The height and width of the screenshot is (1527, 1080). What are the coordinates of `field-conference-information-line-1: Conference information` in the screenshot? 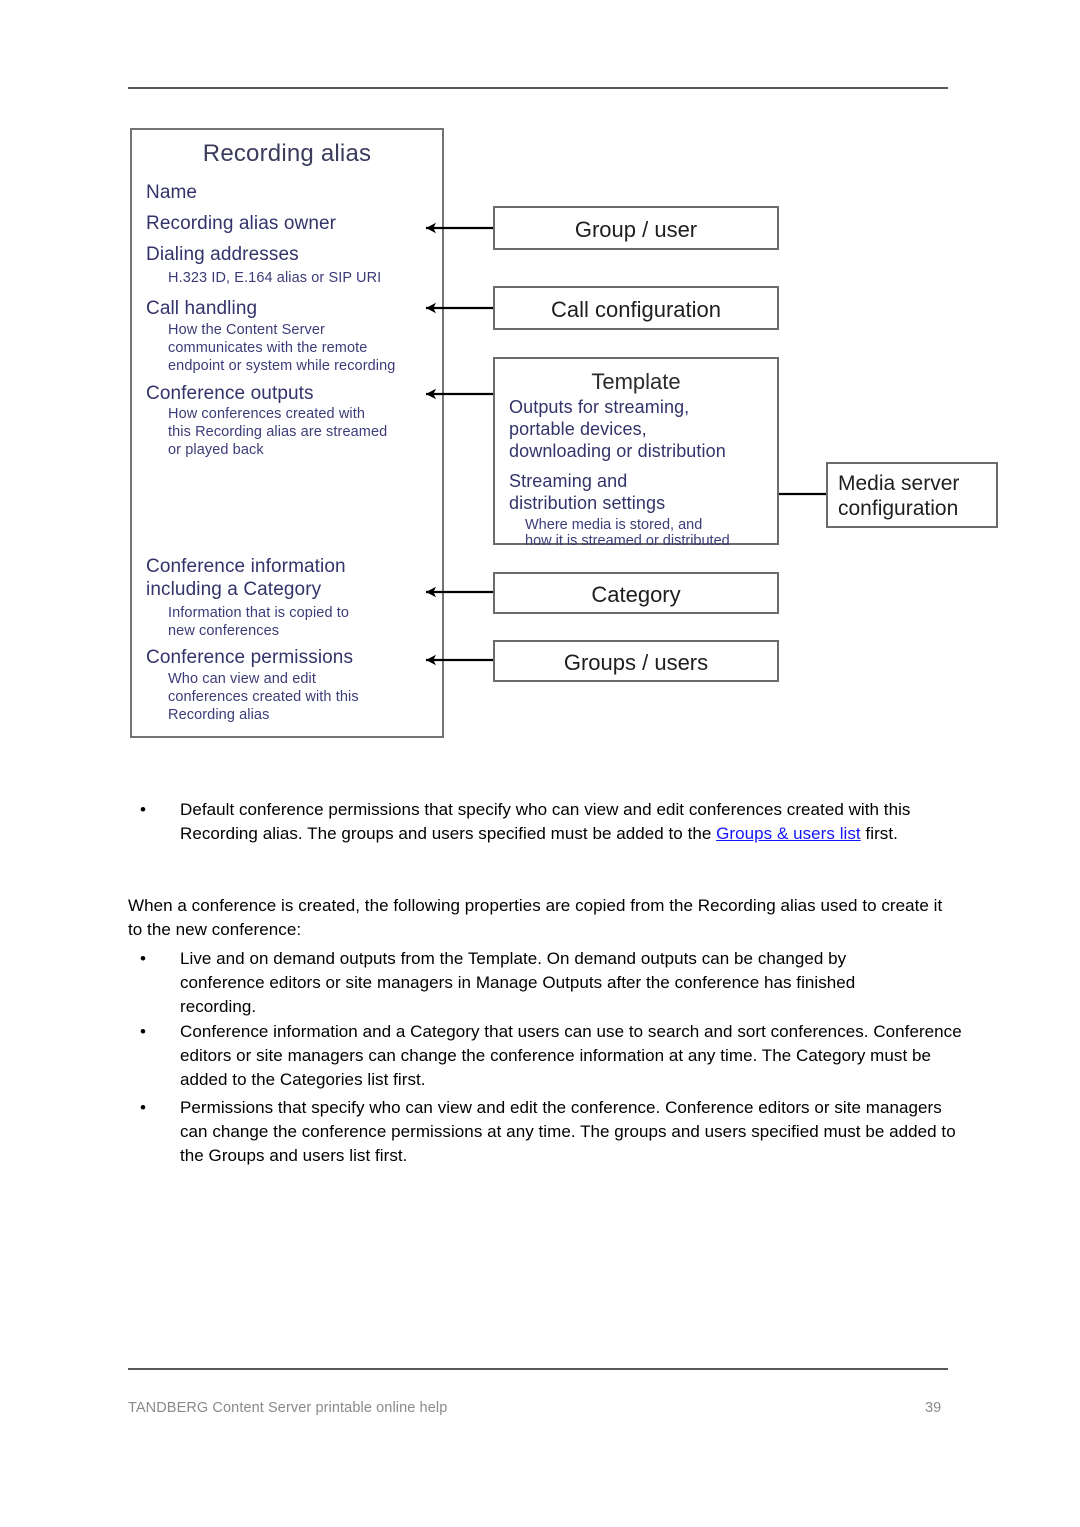 It's located at (246, 566).